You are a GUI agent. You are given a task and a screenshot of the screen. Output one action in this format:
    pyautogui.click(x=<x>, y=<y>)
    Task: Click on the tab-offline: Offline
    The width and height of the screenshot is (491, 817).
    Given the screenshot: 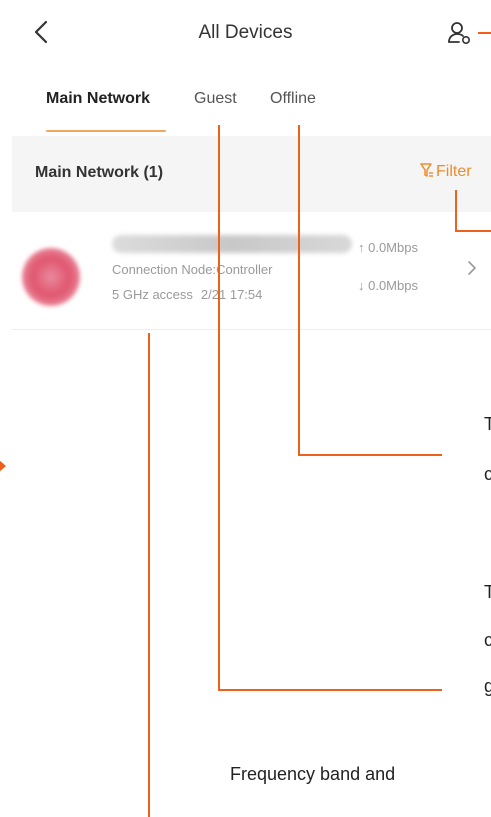 What is the action you would take?
    pyautogui.click(x=293, y=99)
    